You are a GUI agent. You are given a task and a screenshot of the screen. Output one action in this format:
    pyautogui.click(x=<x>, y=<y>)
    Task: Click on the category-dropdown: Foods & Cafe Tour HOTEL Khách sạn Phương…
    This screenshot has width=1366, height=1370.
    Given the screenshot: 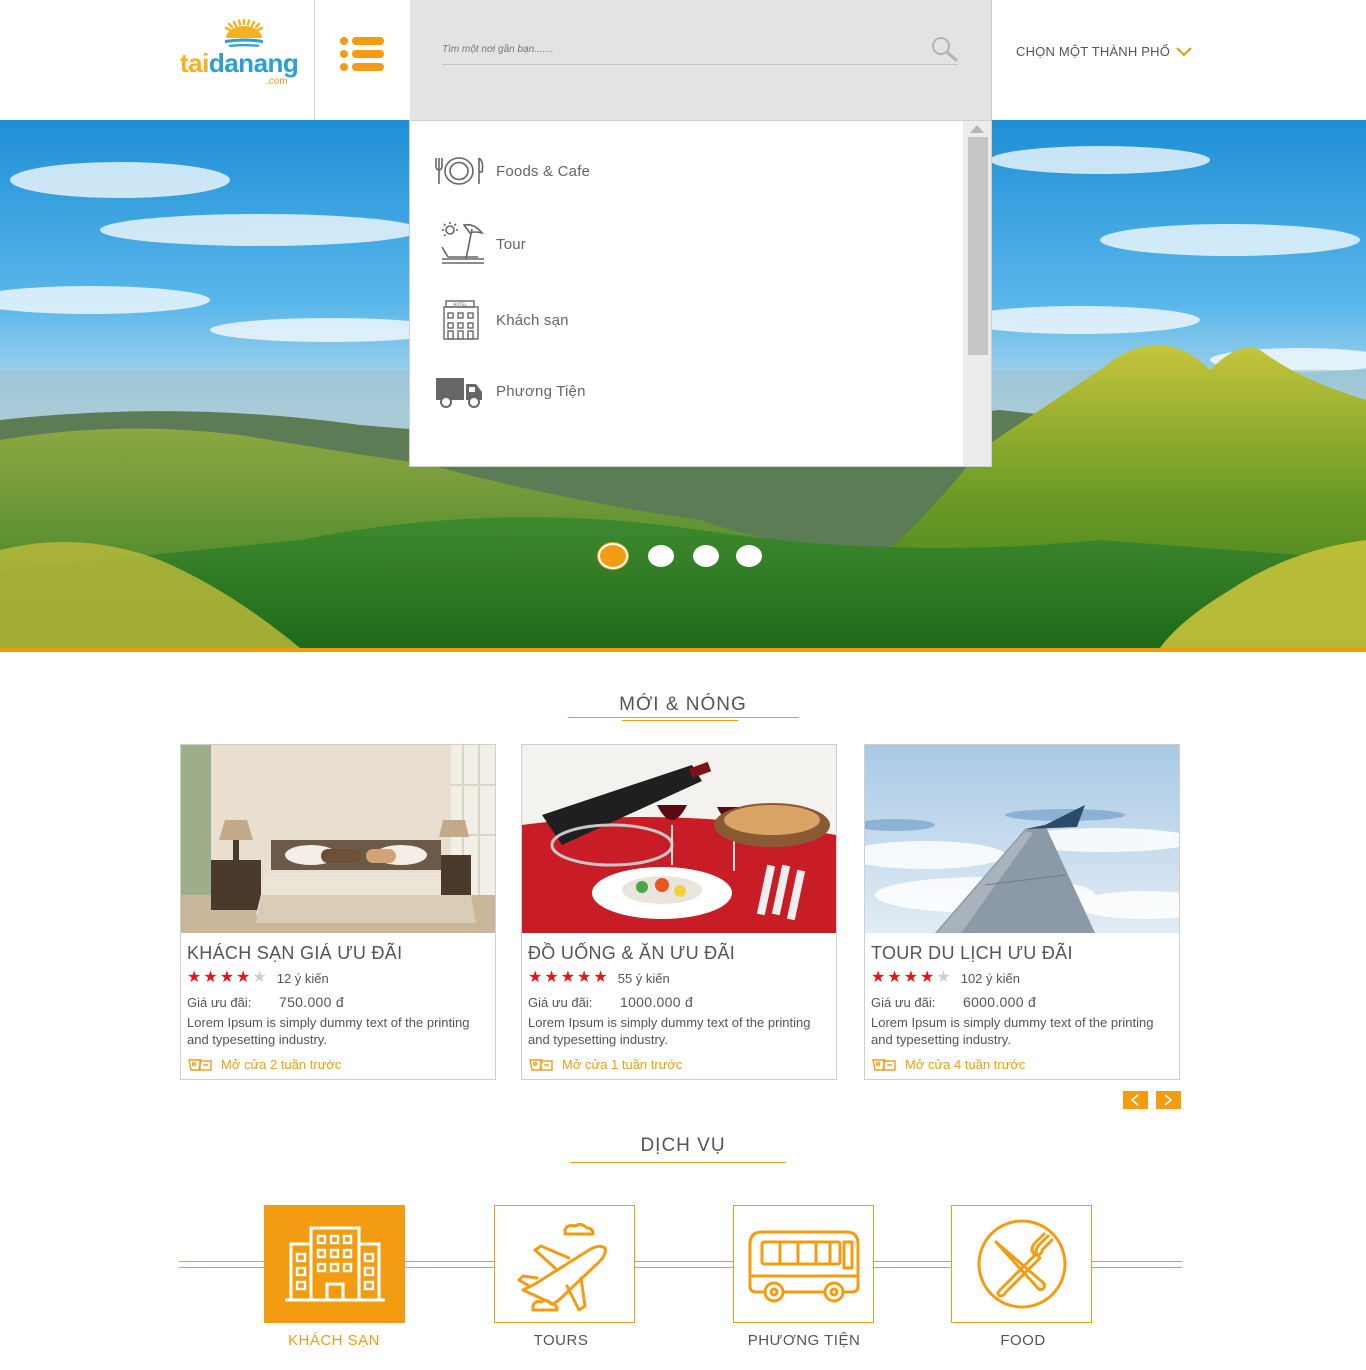 What is the action you would take?
    pyautogui.click(x=700, y=293)
    